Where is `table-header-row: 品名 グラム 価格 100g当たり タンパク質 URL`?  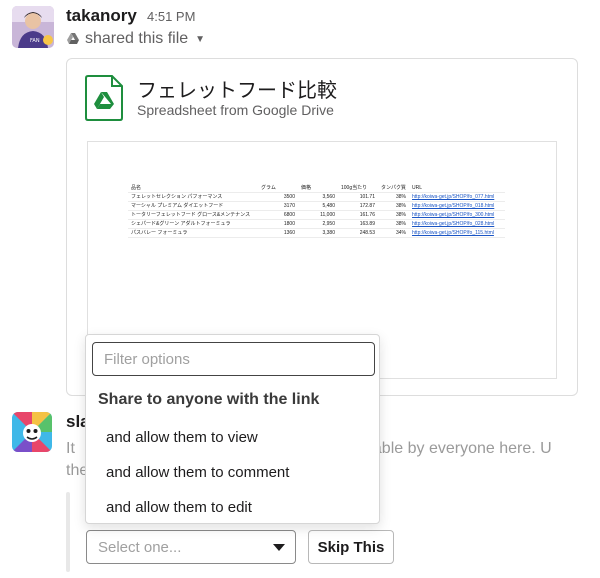
table-header-row: 品名 グラム 価格 100g当たり タンパク質 URL is located at coordinates (317, 188).